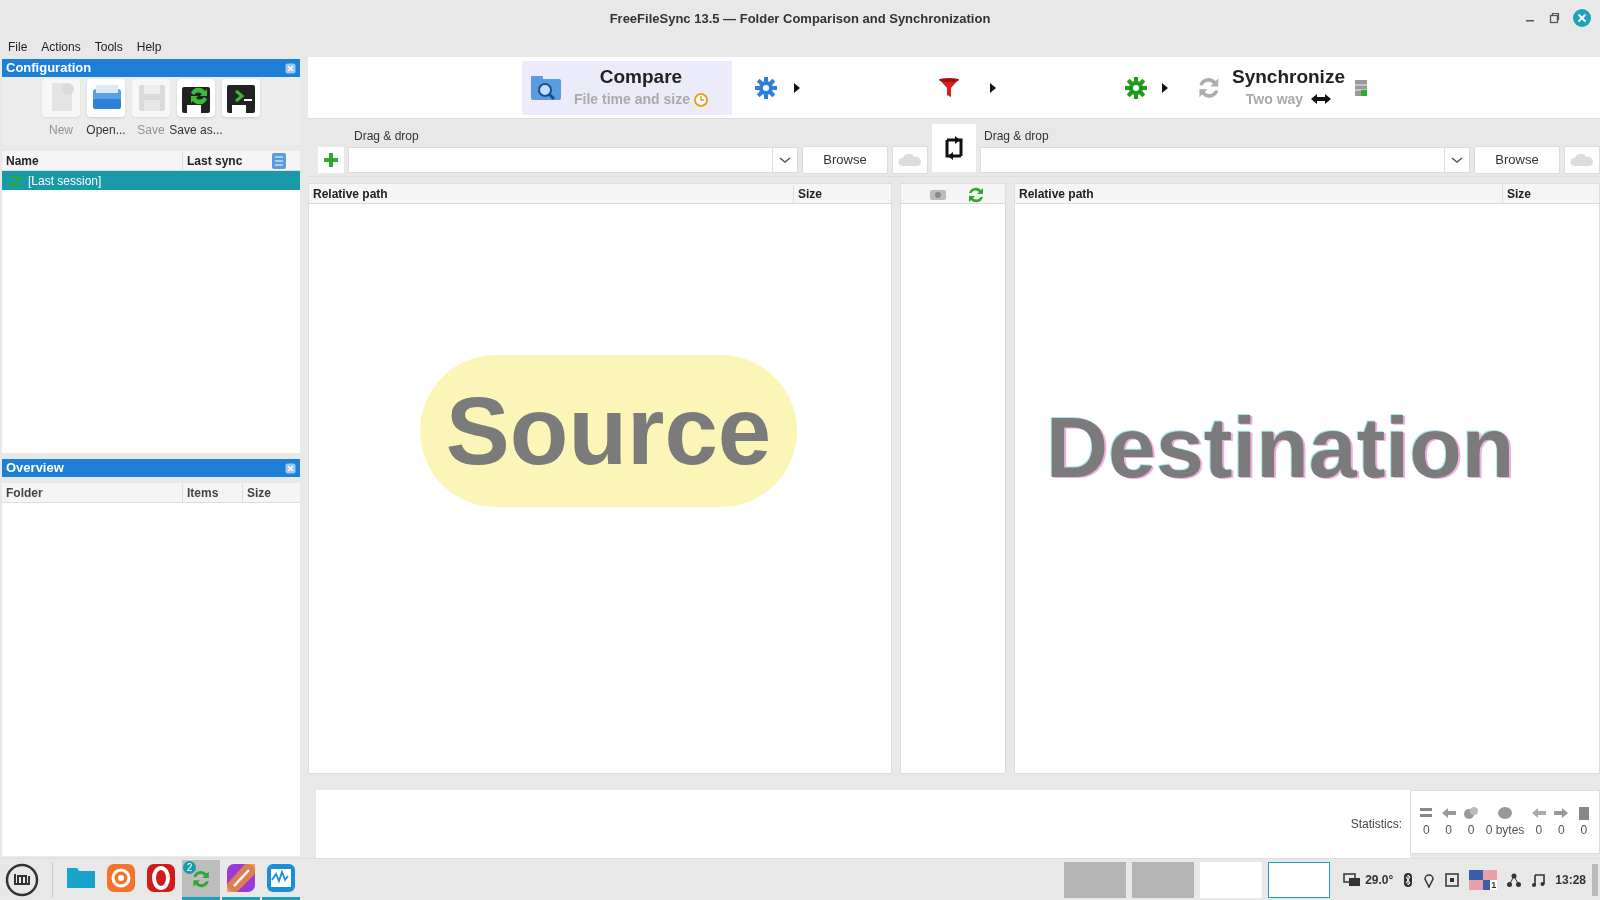  Describe the element at coordinates (1452, 879) in the screenshot. I see `window-icon` at that location.